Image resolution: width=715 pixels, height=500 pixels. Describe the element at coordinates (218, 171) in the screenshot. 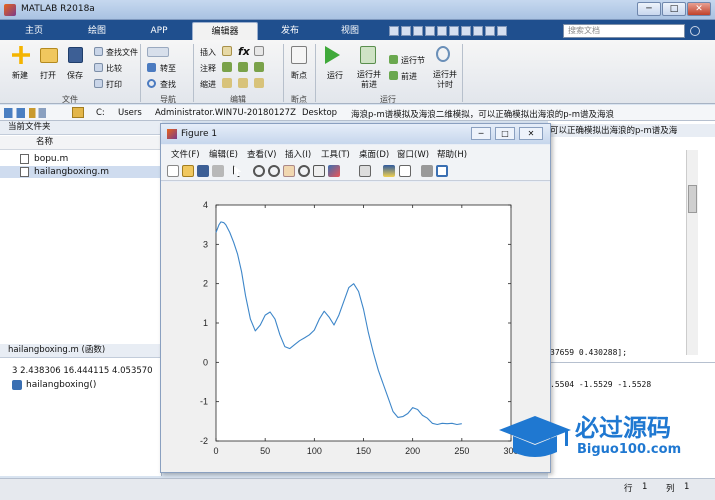

I see `print-figure-icon` at that location.